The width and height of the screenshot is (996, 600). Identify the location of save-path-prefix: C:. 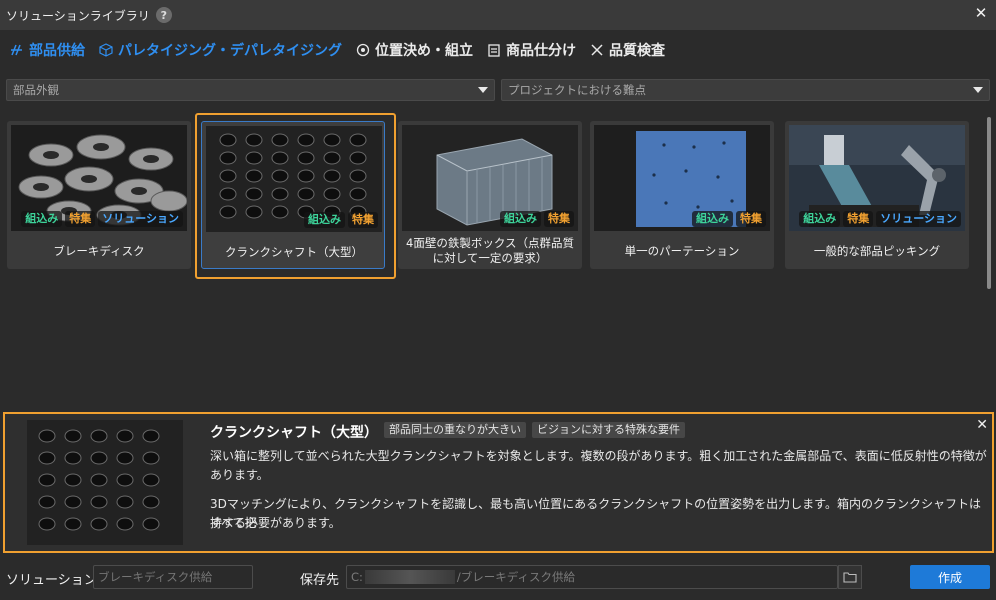
(357, 577).